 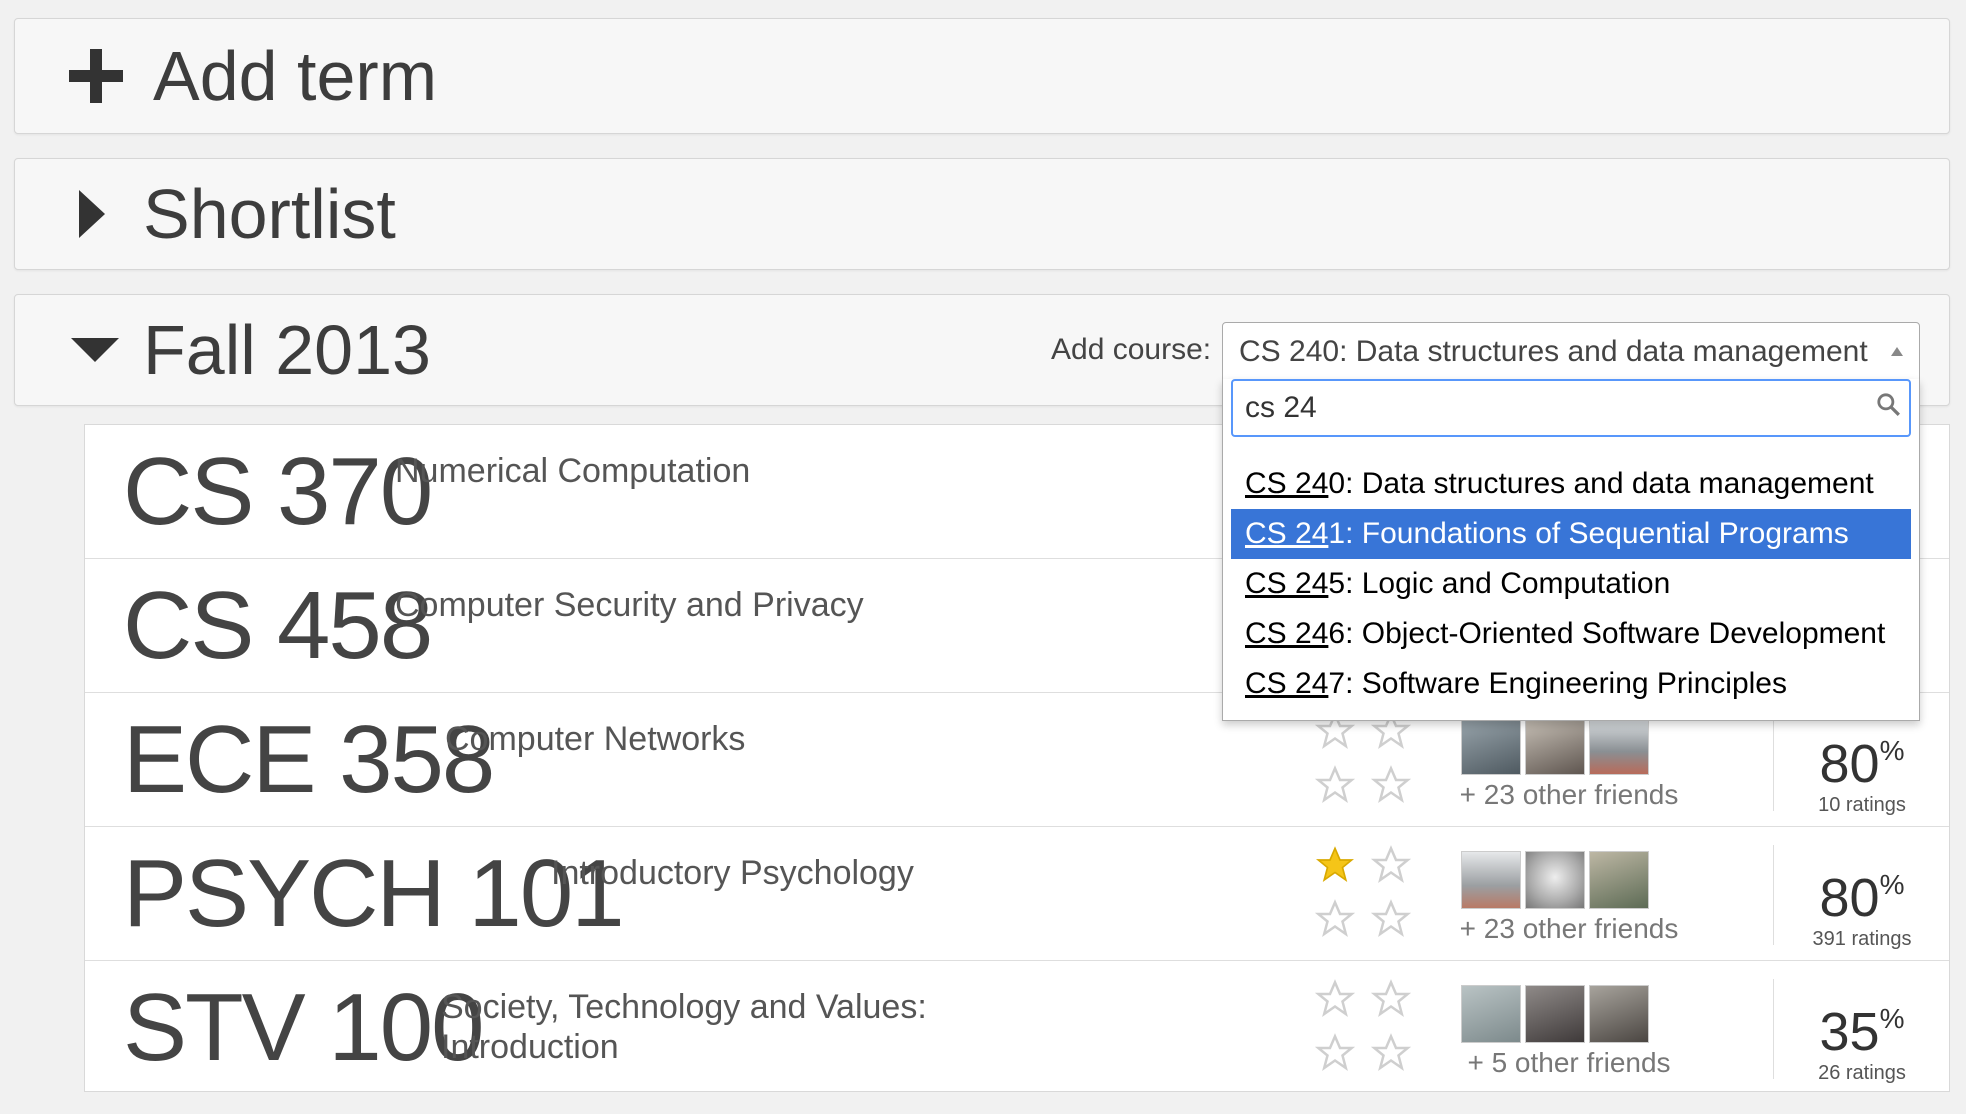 I want to click on course-code: ECE 358, so click(x=309, y=759).